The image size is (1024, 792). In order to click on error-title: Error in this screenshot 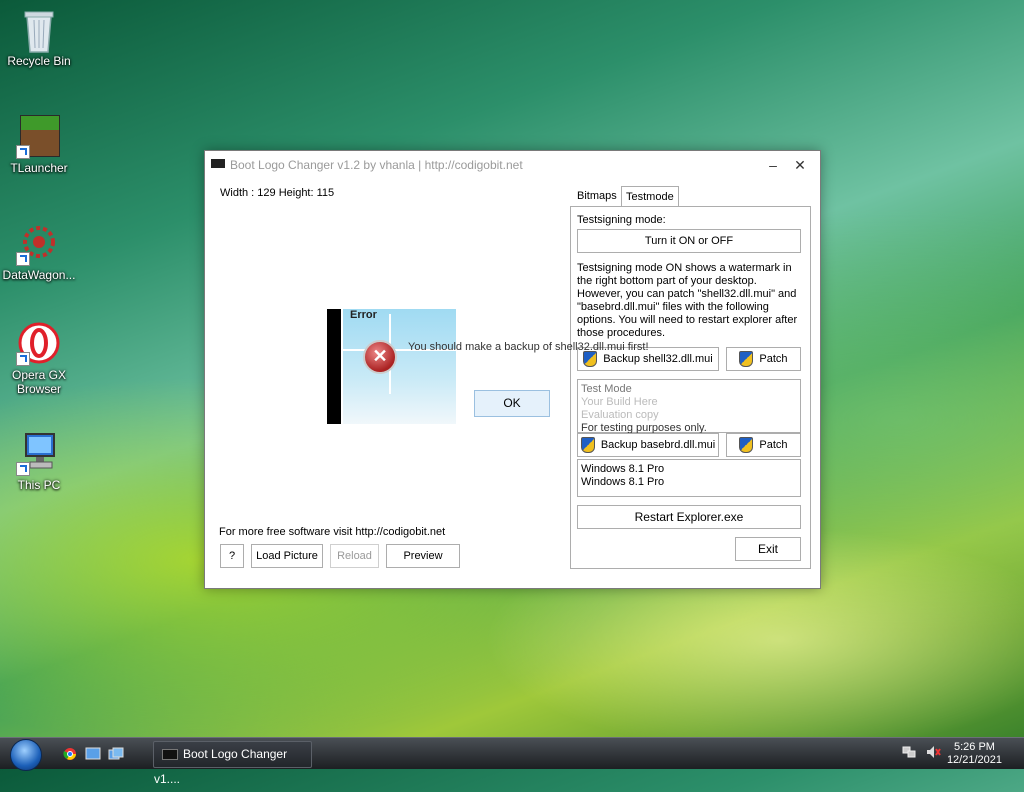, I will do `click(363, 315)`.